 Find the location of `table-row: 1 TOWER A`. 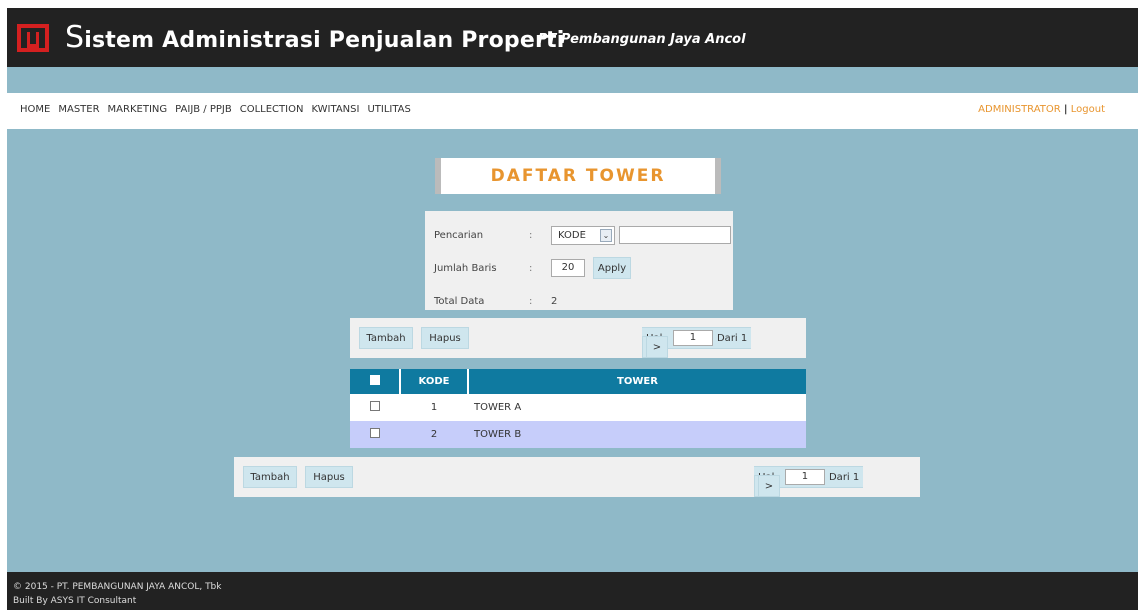

table-row: 1 TOWER A is located at coordinates (578, 407).